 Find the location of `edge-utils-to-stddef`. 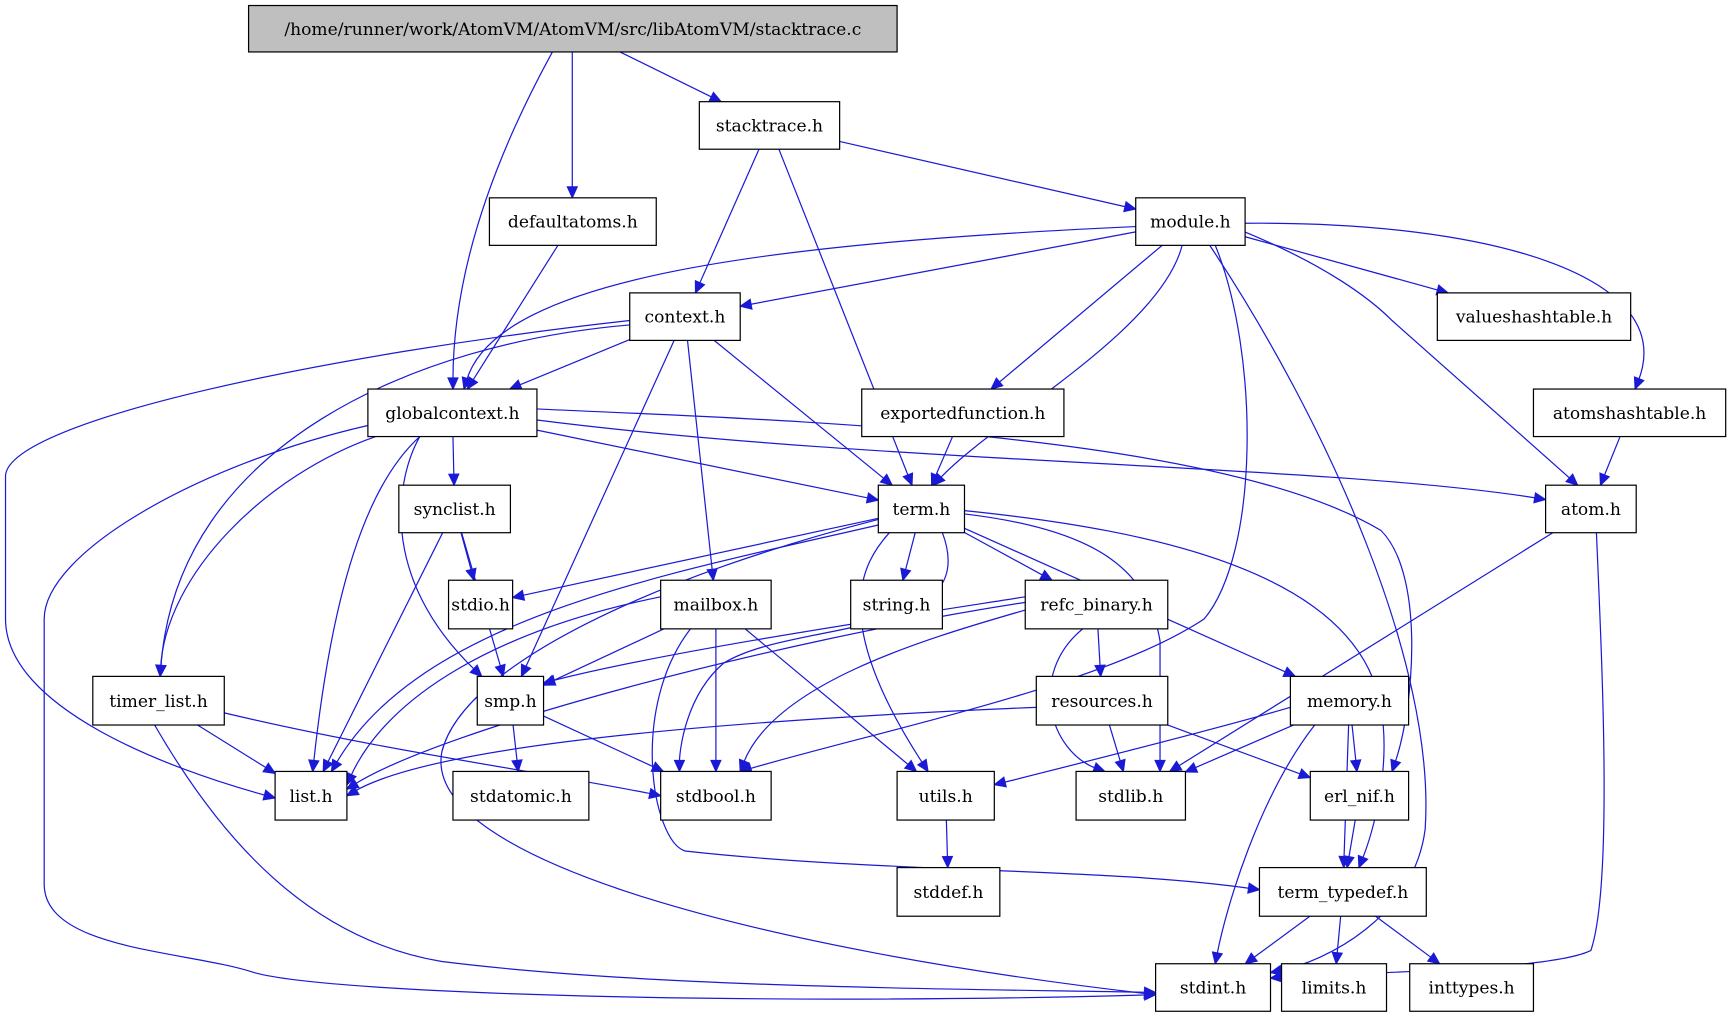

edge-utils-to-stddef is located at coordinates (947, 844).